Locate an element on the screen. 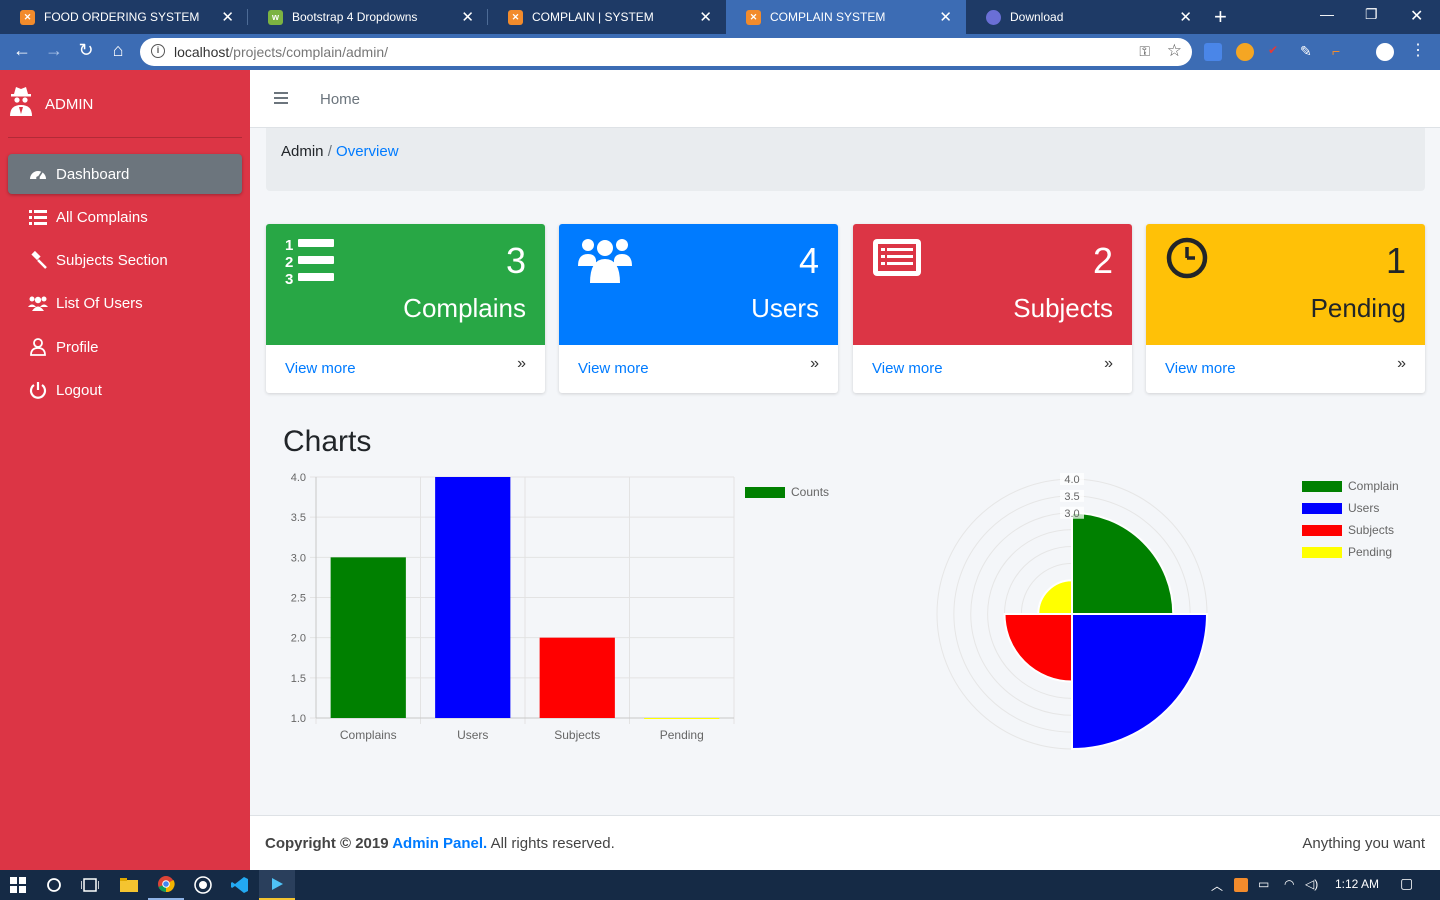  info-icon: i is located at coordinates (158, 51).